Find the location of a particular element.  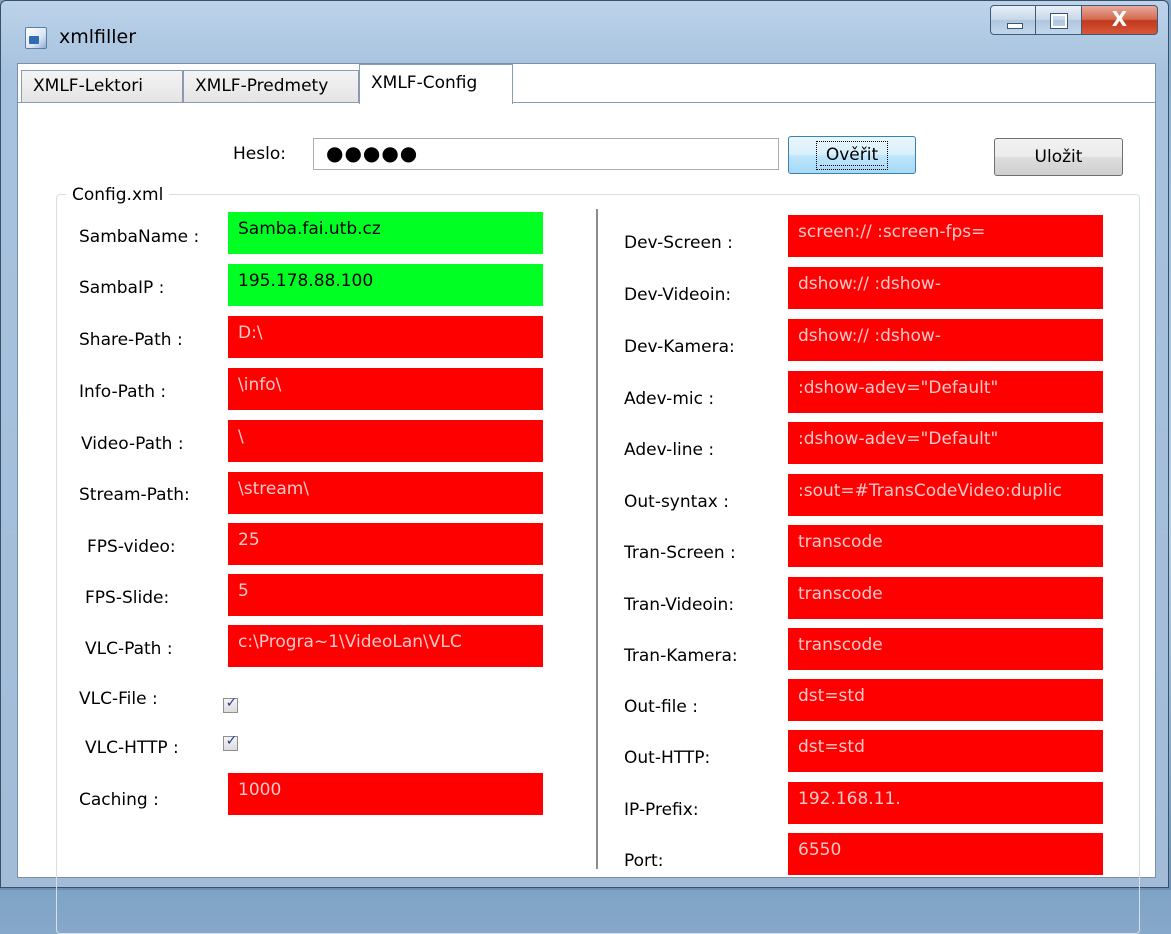

field-label: Out-HTTP: is located at coordinates (667, 758).